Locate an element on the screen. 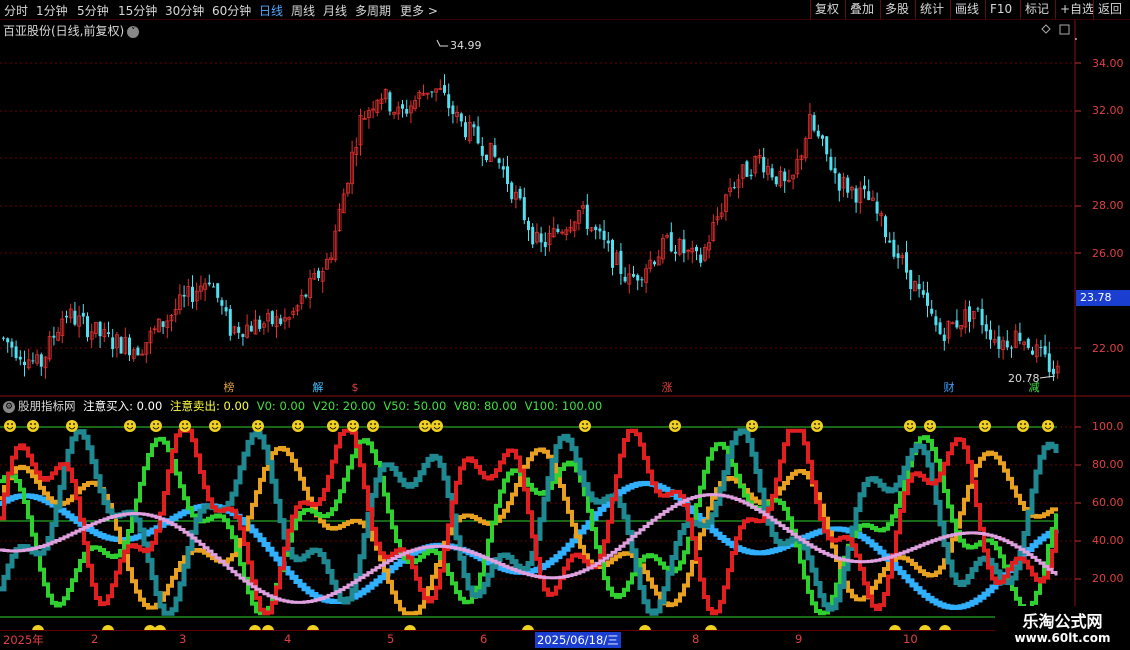 The width and height of the screenshot is (1130, 650). event-marker: 涨 is located at coordinates (667, 388).